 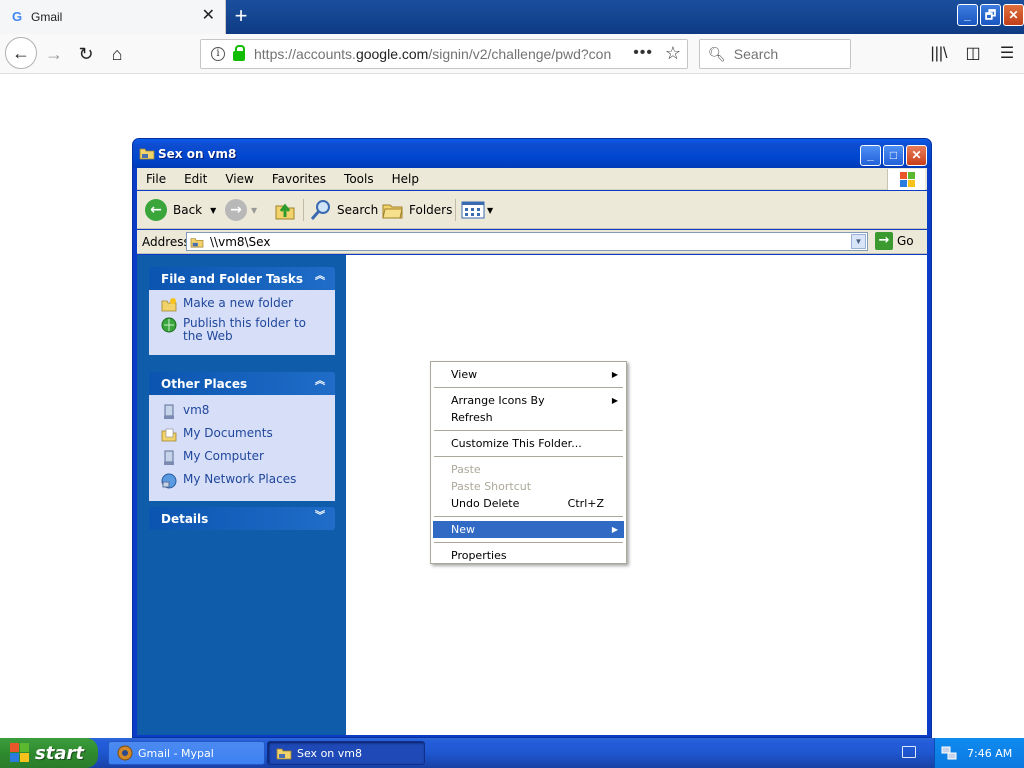 What do you see at coordinates (989, 753) in the screenshot?
I see `clock: 7:46 AM` at bounding box center [989, 753].